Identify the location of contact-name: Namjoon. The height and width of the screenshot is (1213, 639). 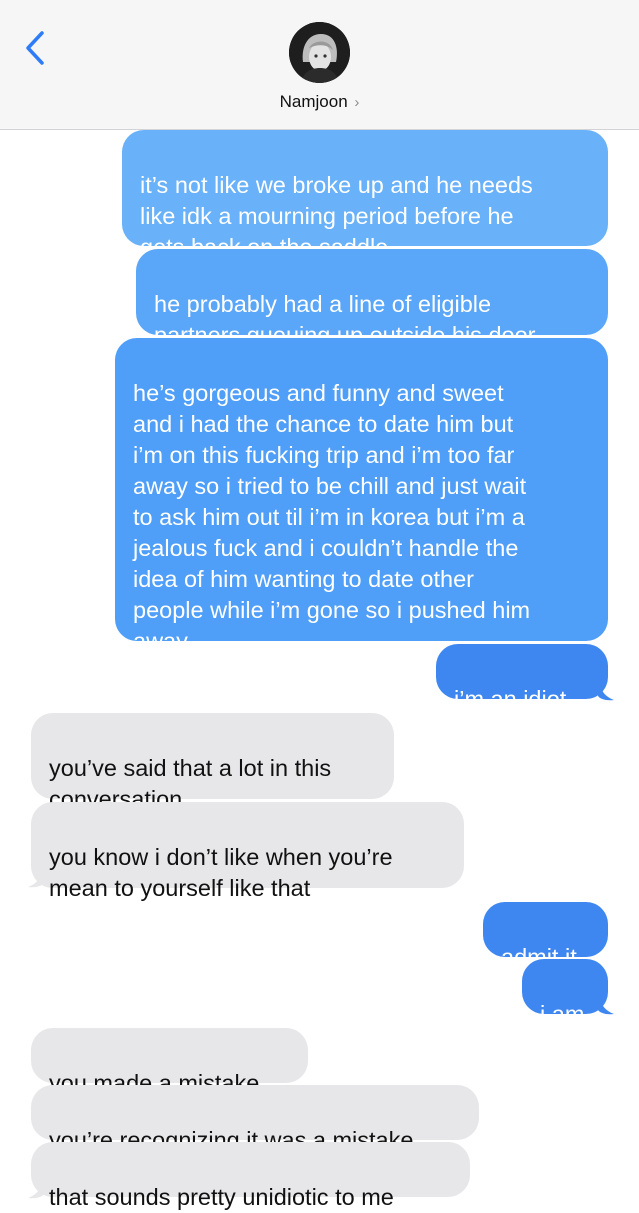
(313, 101).